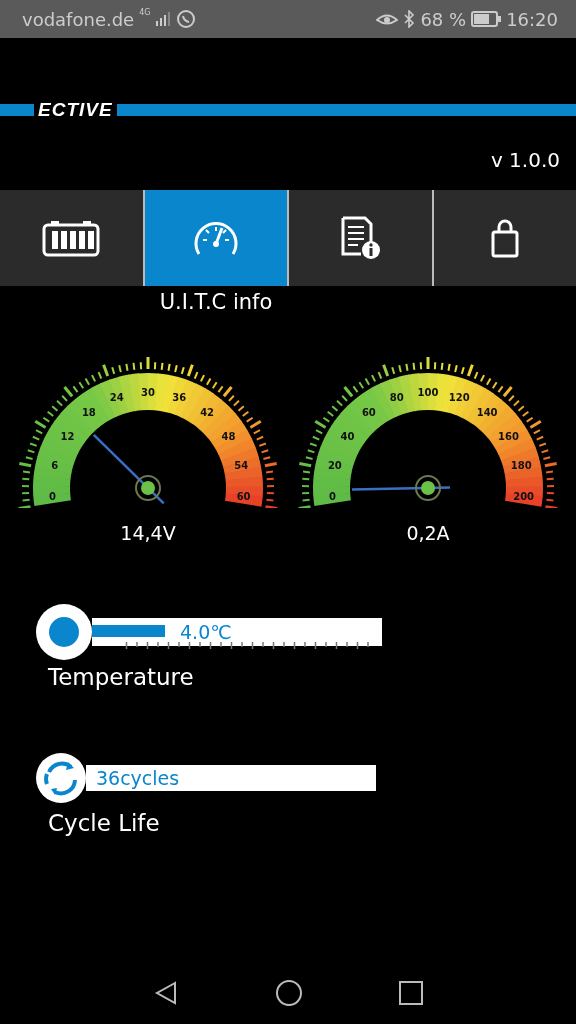  Describe the element at coordinates (459, 398) in the screenshot. I see `gauge-scale-label: 120` at that location.